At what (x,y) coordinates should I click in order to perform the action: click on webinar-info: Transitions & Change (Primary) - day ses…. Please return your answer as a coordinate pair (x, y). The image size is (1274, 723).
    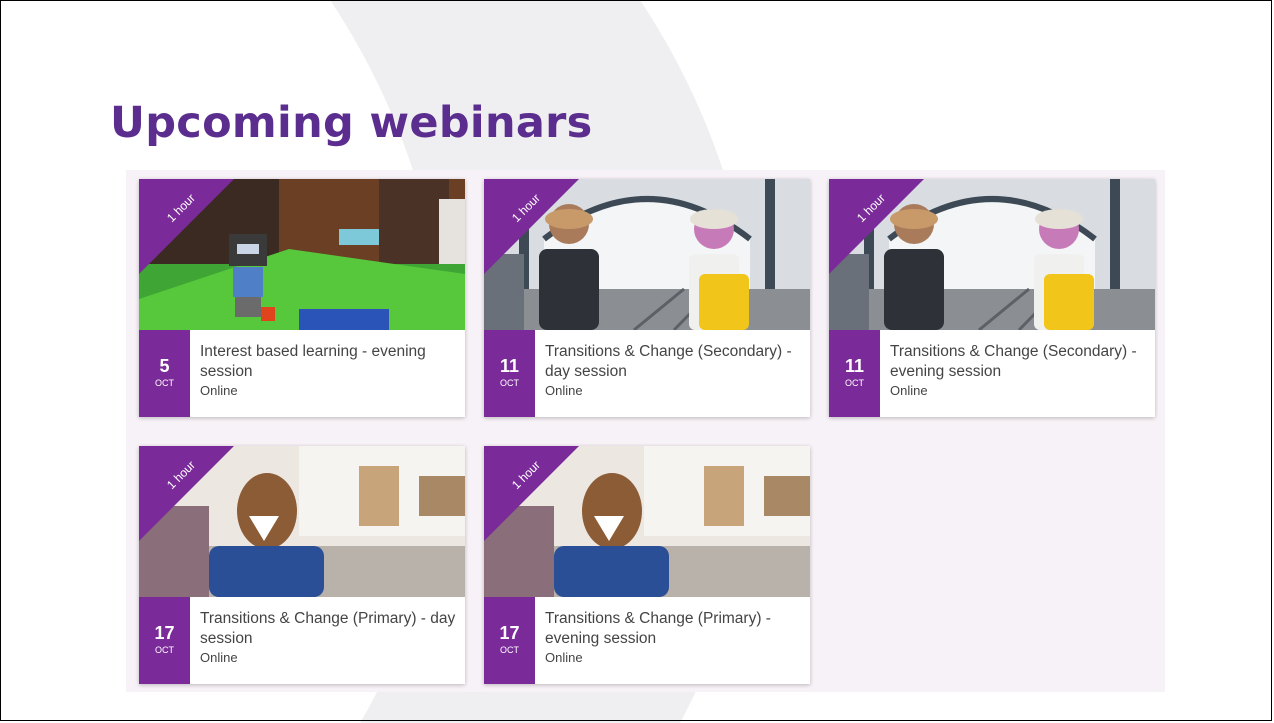
    Looking at the image, I should click on (329, 637).